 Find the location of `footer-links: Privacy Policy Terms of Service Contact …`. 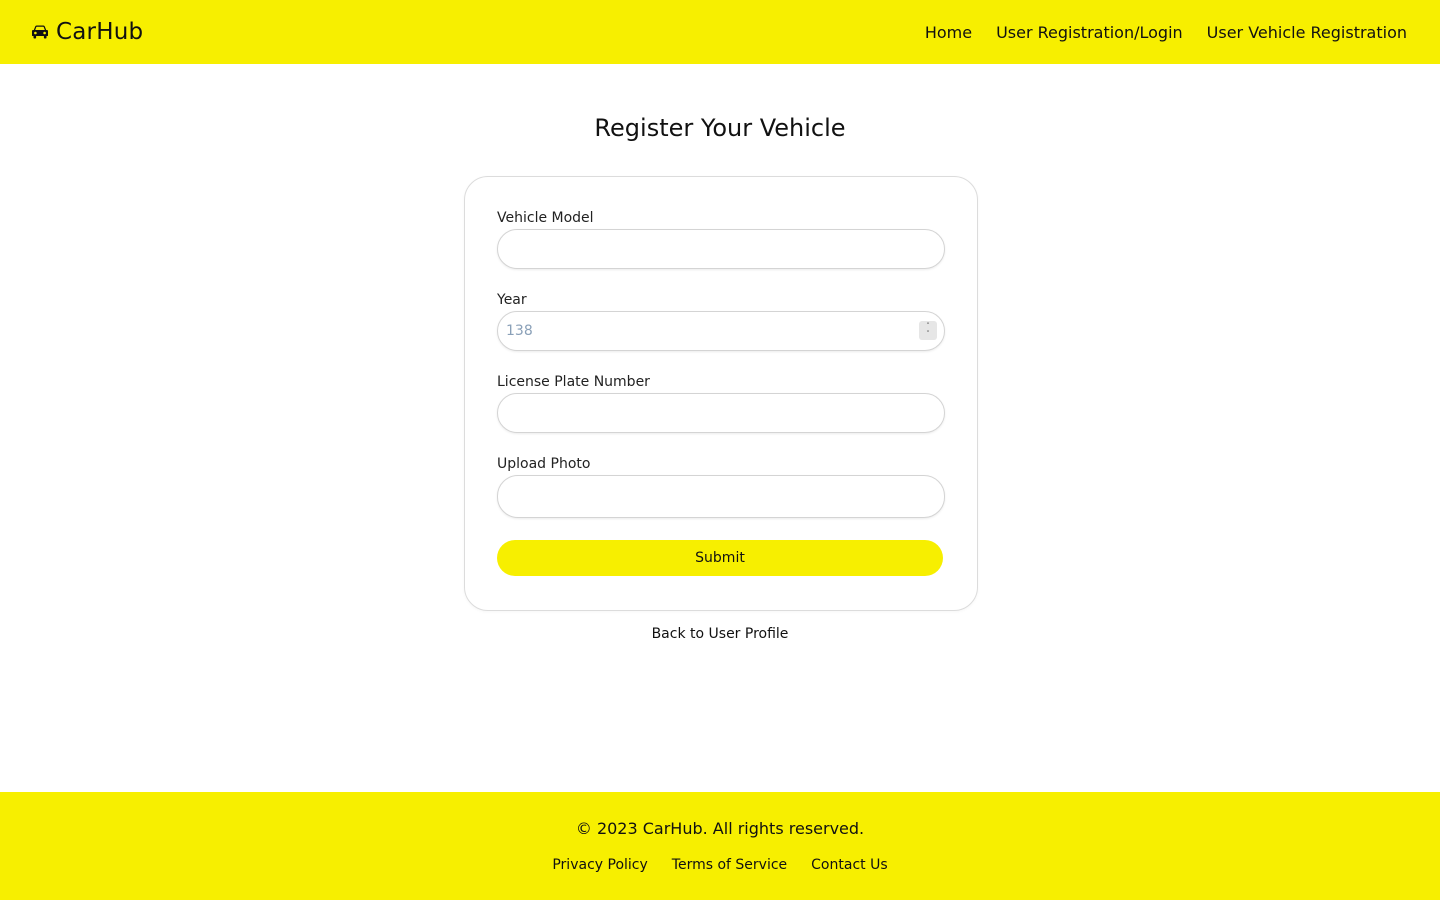

footer-links: Privacy Policy Terms of Service Contact … is located at coordinates (720, 865).